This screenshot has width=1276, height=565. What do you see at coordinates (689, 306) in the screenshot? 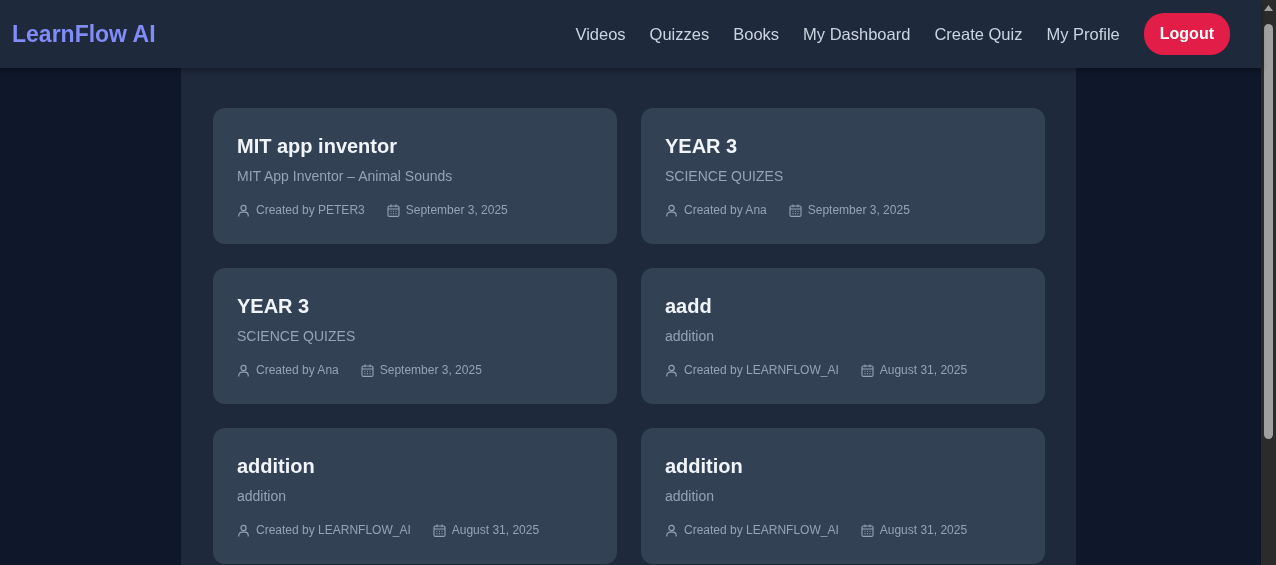
I see `quiz-title: aadd` at bounding box center [689, 306].